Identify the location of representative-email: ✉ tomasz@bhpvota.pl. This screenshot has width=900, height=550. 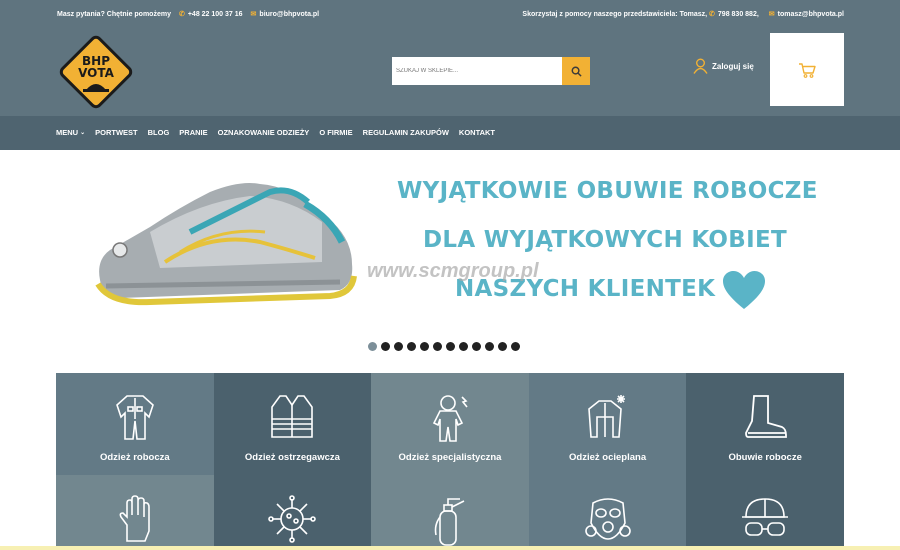
(806, 14).